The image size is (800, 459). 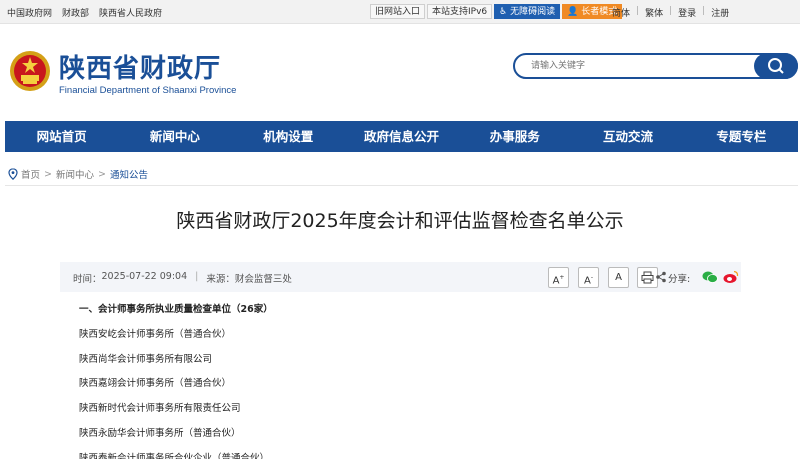 What do you see at coordinates (720, 12) in the screenshot?
I see `register-link: 注册` at bounding box center [720, 12].